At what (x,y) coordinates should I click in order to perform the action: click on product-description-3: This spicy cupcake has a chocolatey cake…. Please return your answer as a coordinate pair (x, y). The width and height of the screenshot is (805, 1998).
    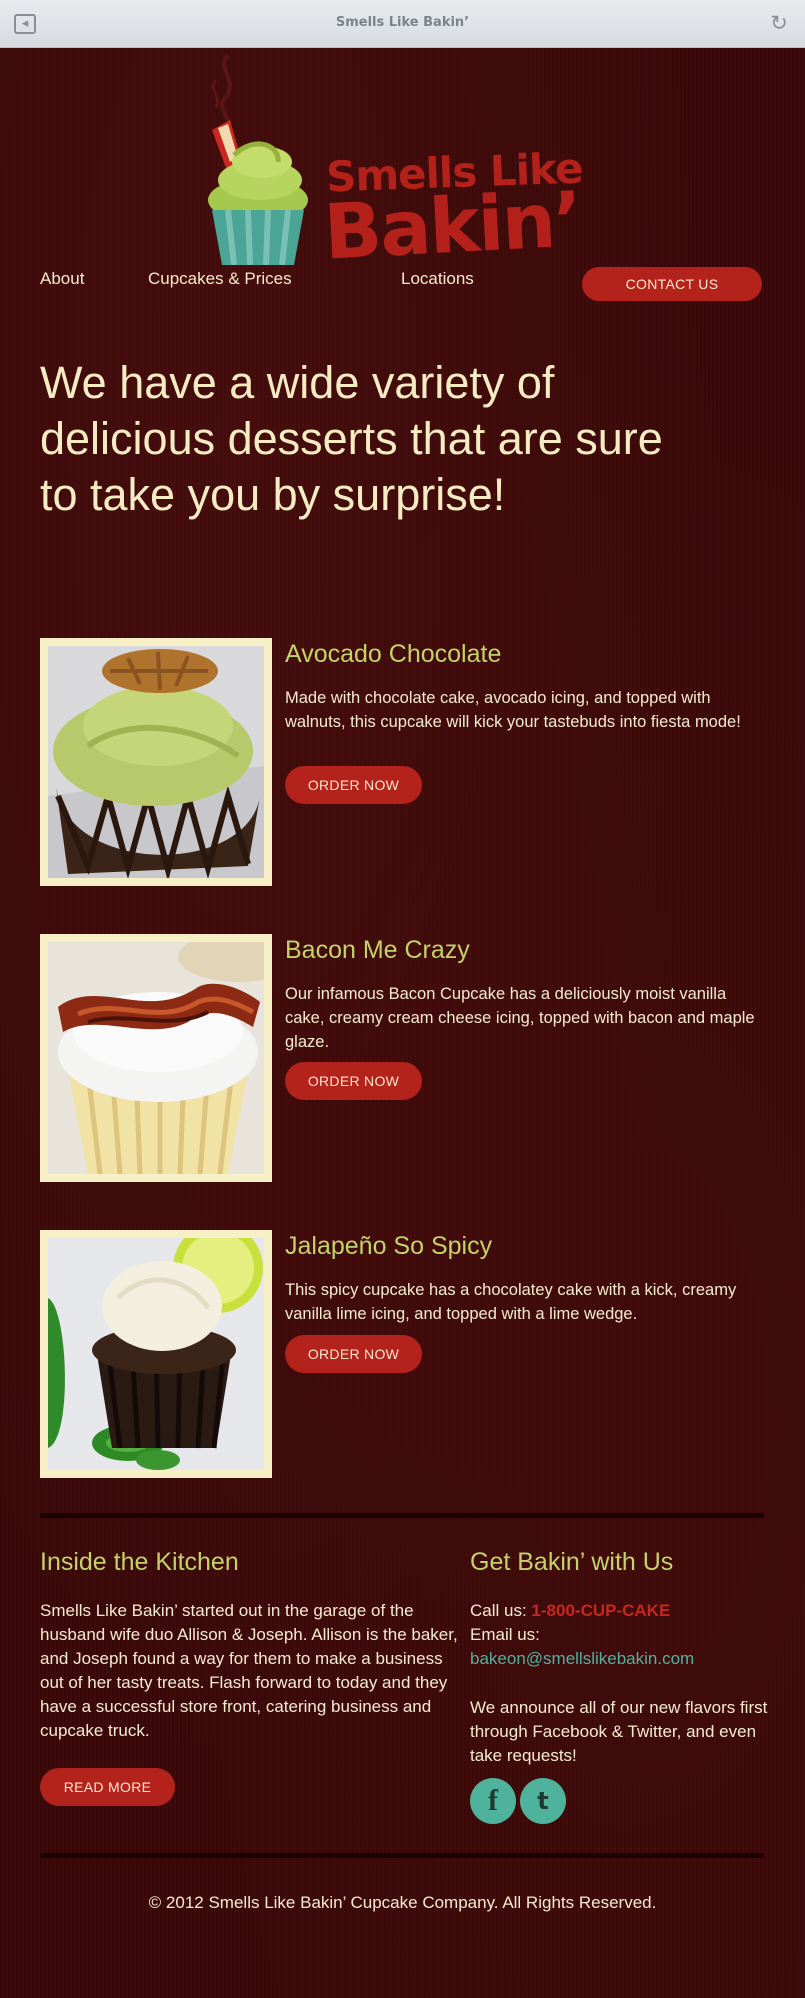
    Looking at the image, I should click on (511, 1302).